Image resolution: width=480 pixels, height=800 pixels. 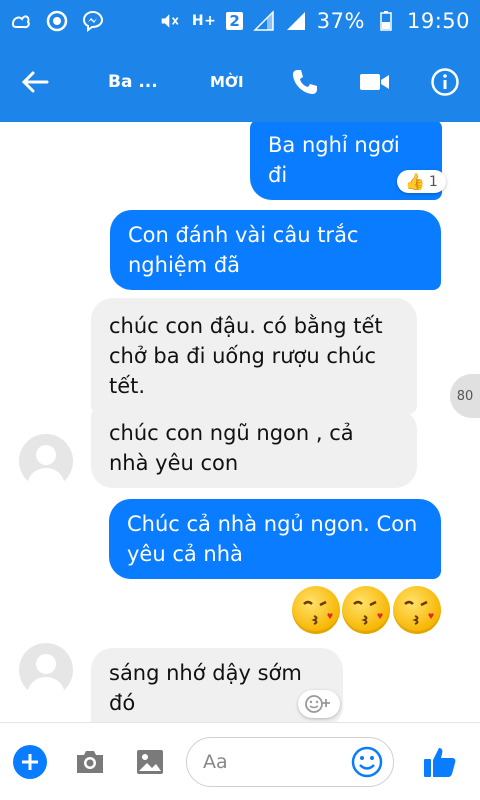 What do you see at coordinates (93, 21) in the screenshot?
I see `messenger-icon` at bounding box center [93, 21].